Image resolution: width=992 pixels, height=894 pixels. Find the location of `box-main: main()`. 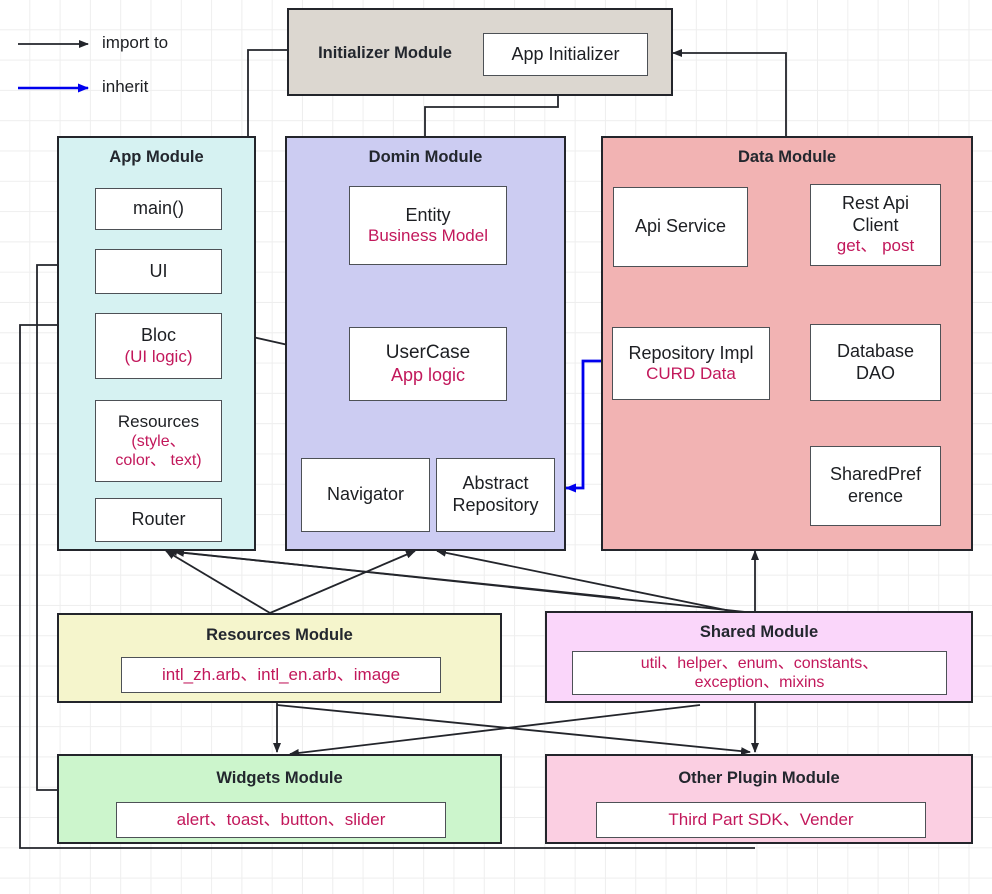

box-main: main() is located at coordinates (158, 209).